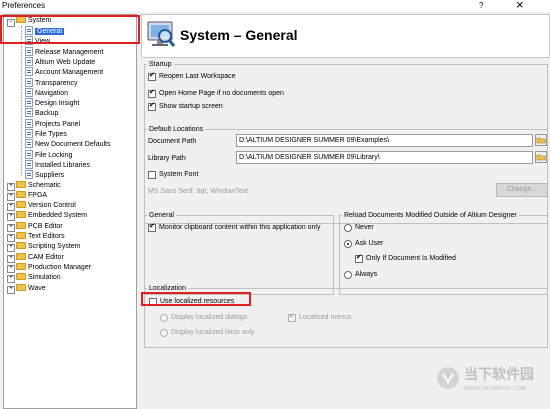  Describe the element at coordinates (57, 104) in the screenshot. I see `tree-item-label: Design Insight` at that location.